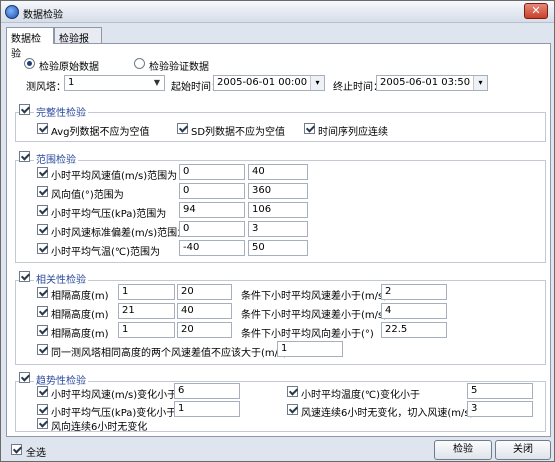 The height and width of the screenshot is (462, 555). What do you see at coordinates (56, 158) in the screenshot?
I see `range-title: 范围检验` at bounding box center [56, 158].